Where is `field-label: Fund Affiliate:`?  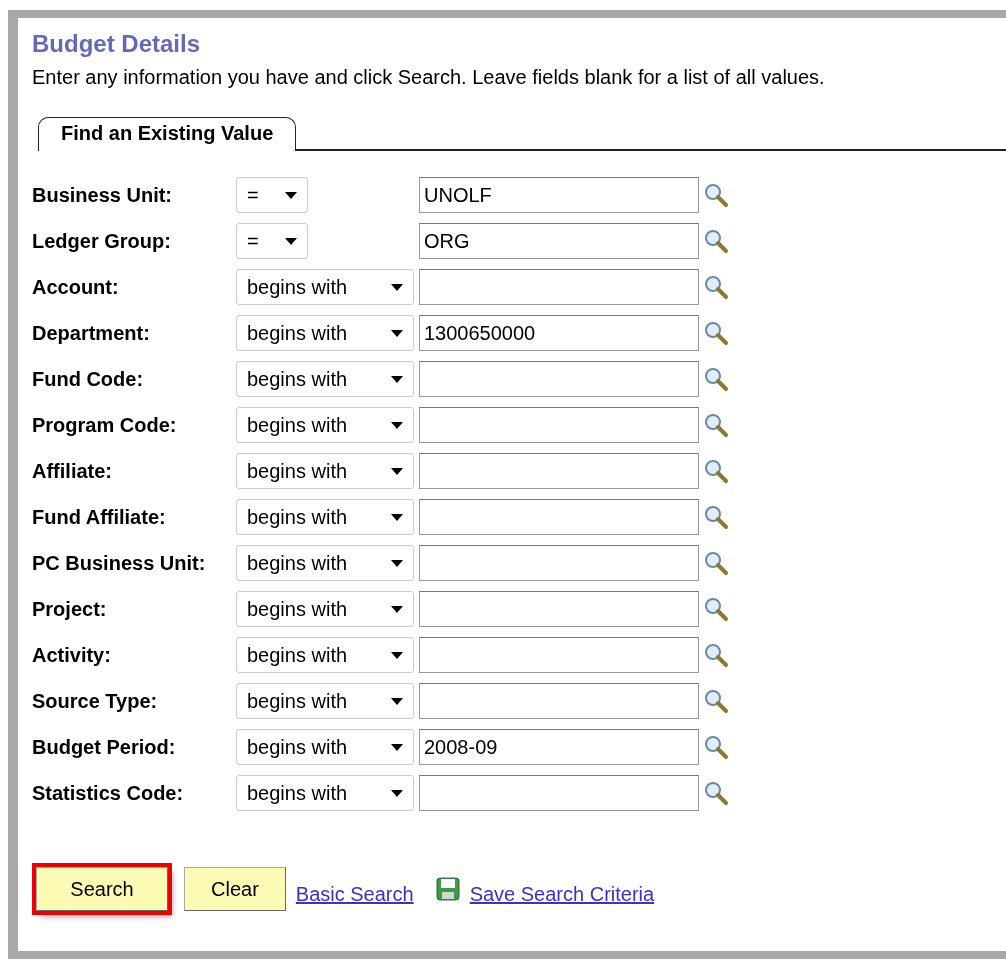
field-label: Fund Affiliate: is located at coordinates (99, 517).